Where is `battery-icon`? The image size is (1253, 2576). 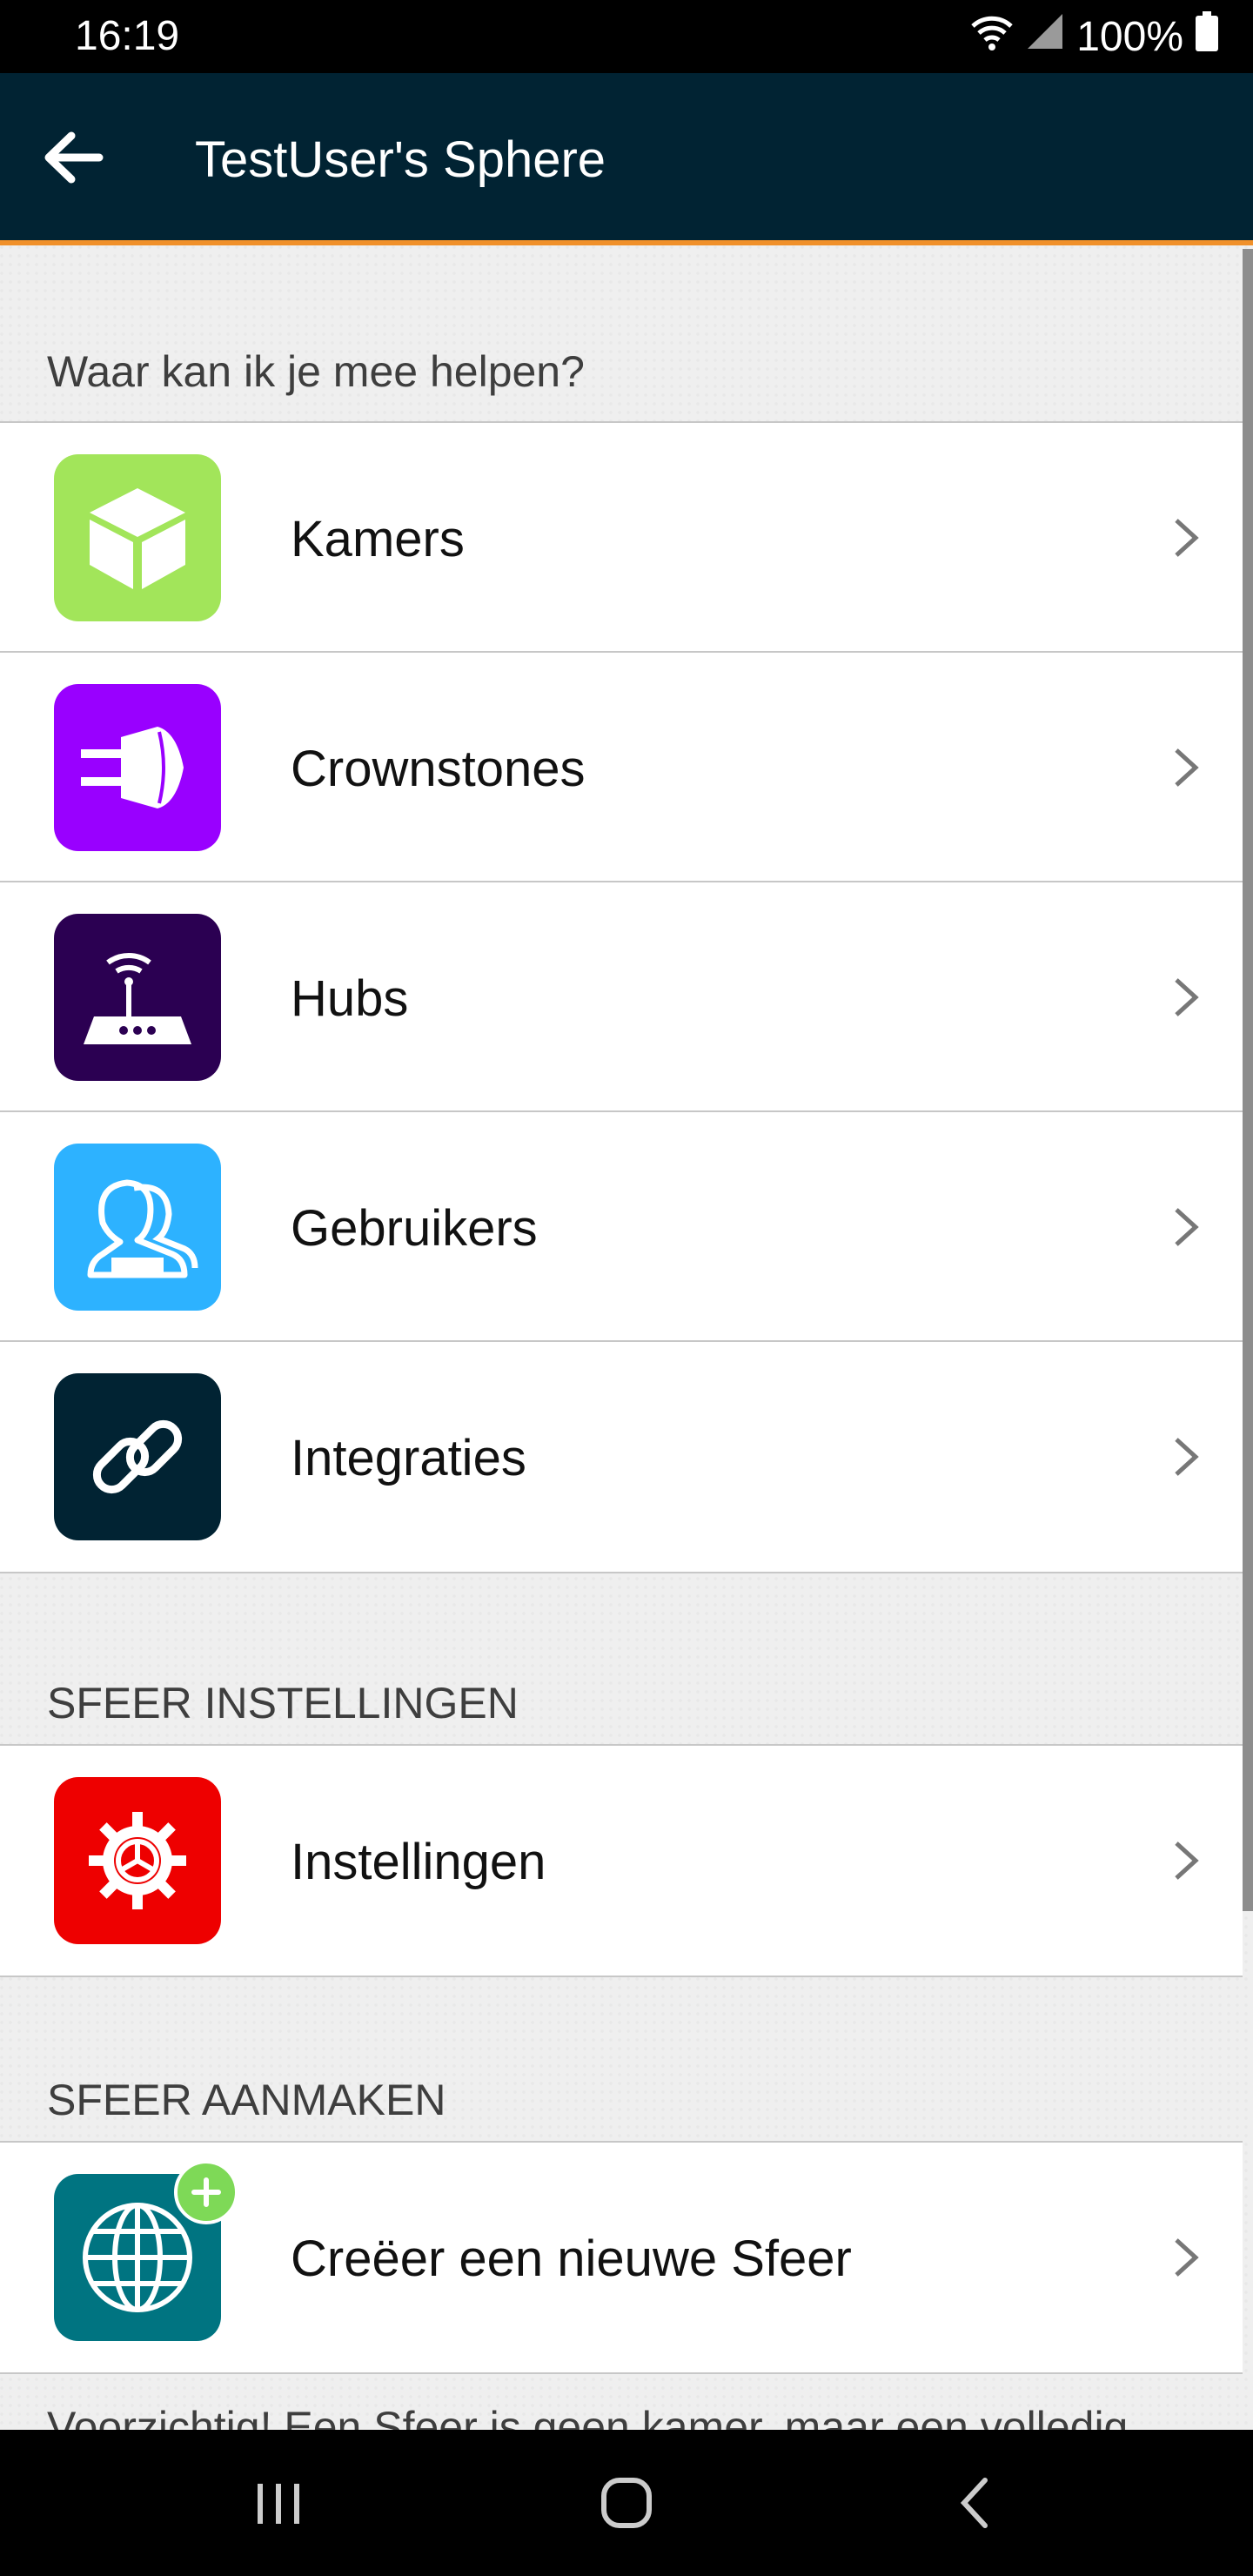 battery-icon is located at coordinates (1207, 37).